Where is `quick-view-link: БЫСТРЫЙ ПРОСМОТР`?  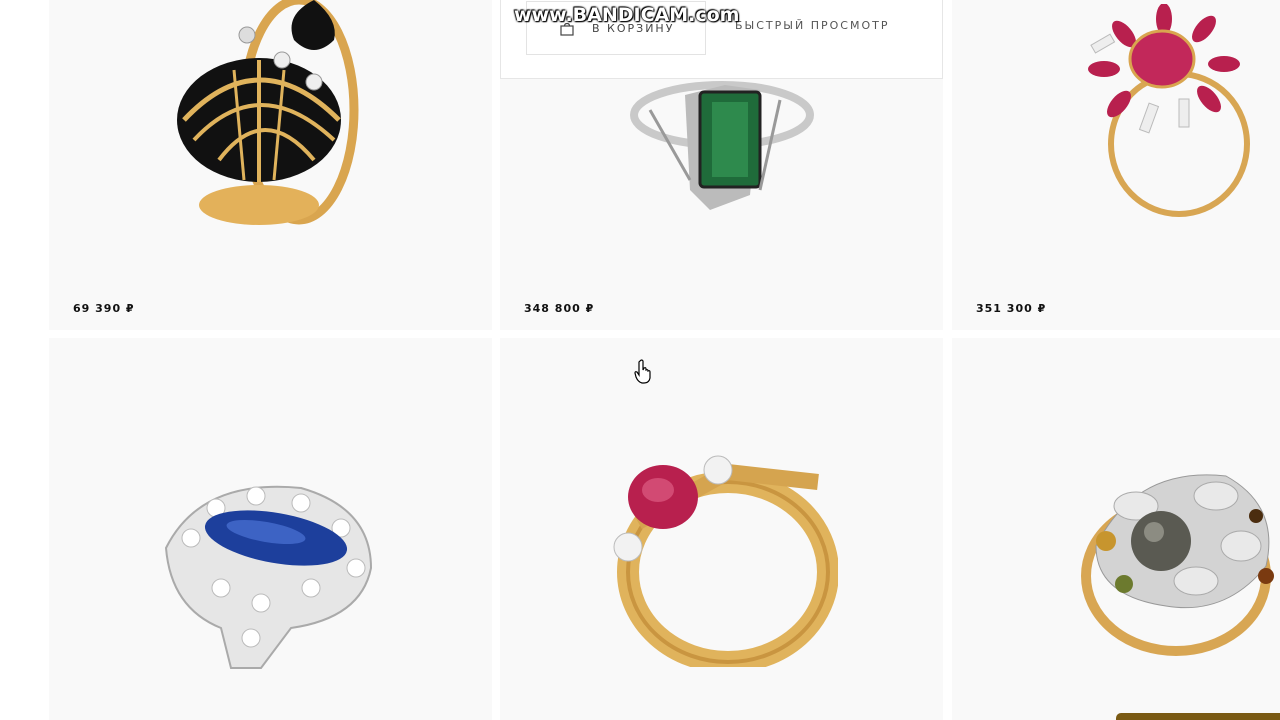 quick-view-link: БЫСТРЫЙ ПРОСМОТР is located at coordinates (812, 25).